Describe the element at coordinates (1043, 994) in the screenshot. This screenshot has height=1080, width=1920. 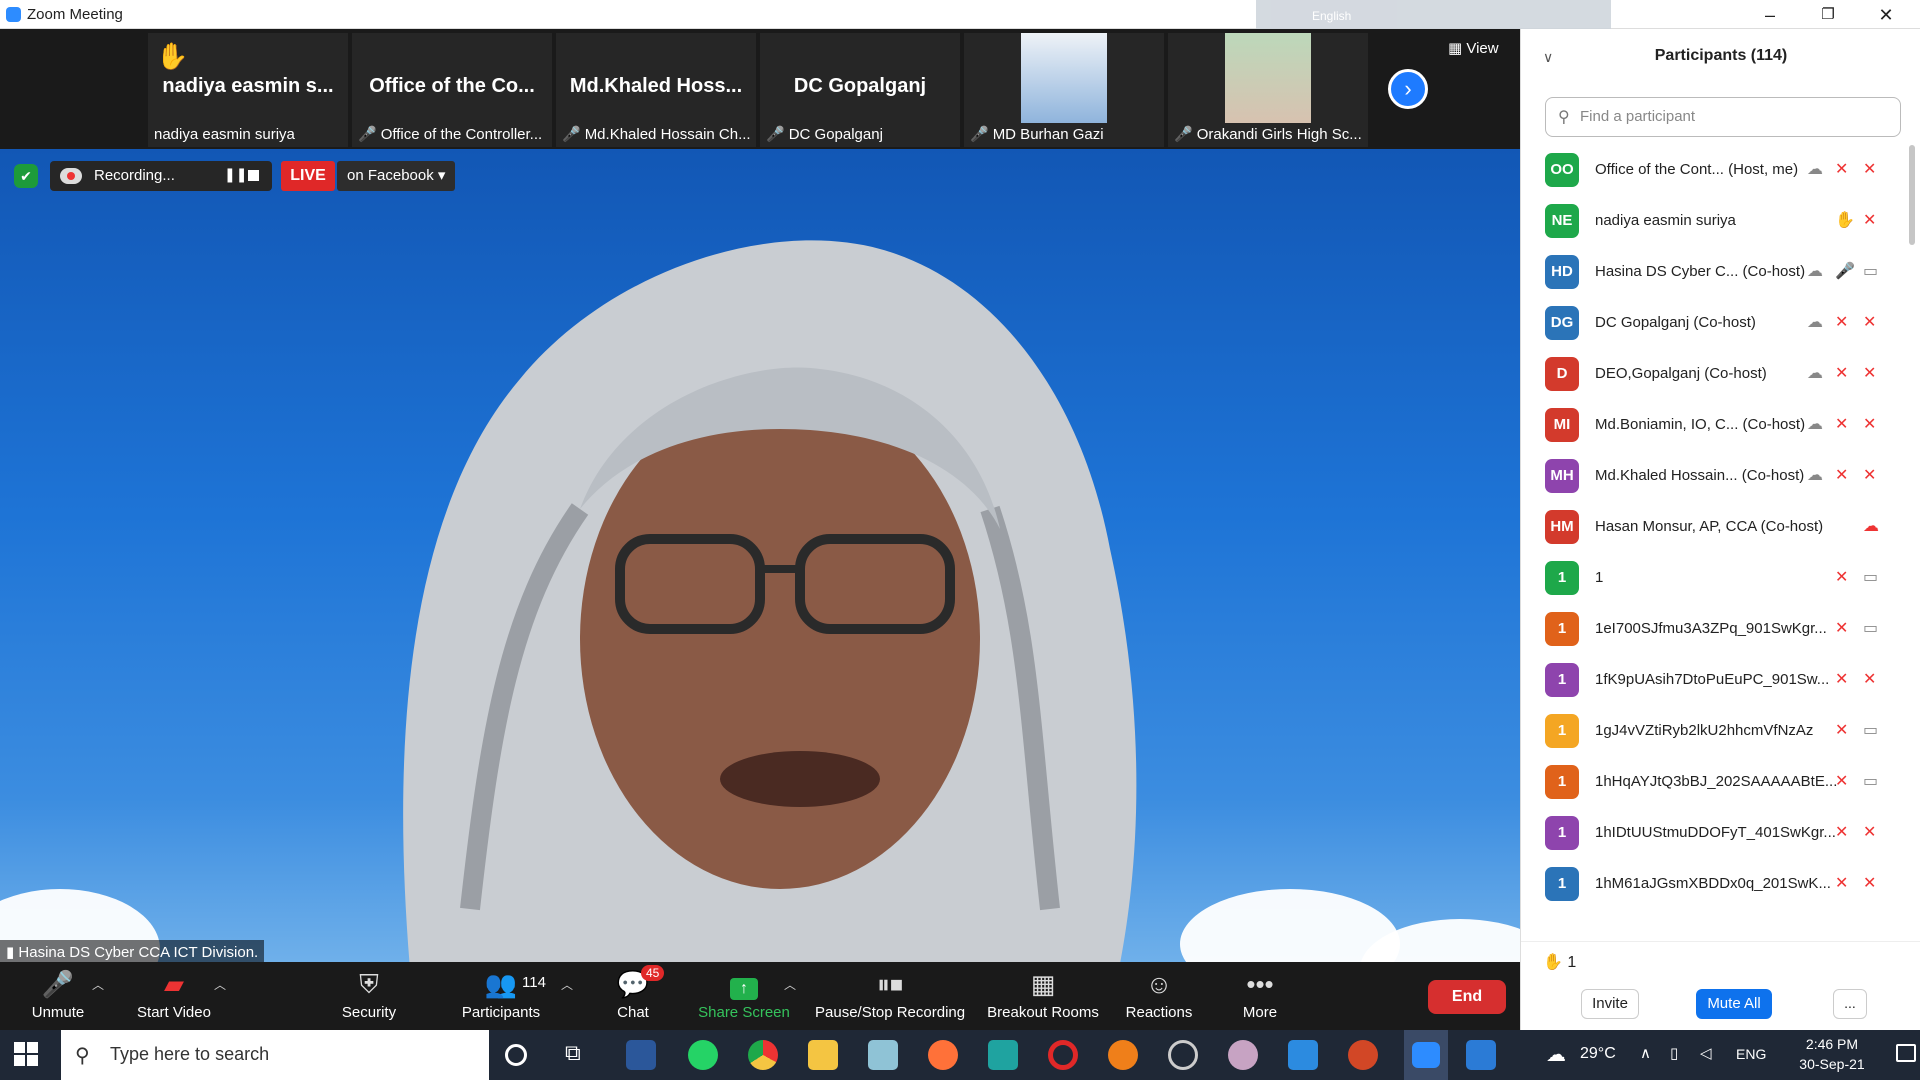
I see `breakout-rooms-button: ▦ Breakout Rooms` at that location.